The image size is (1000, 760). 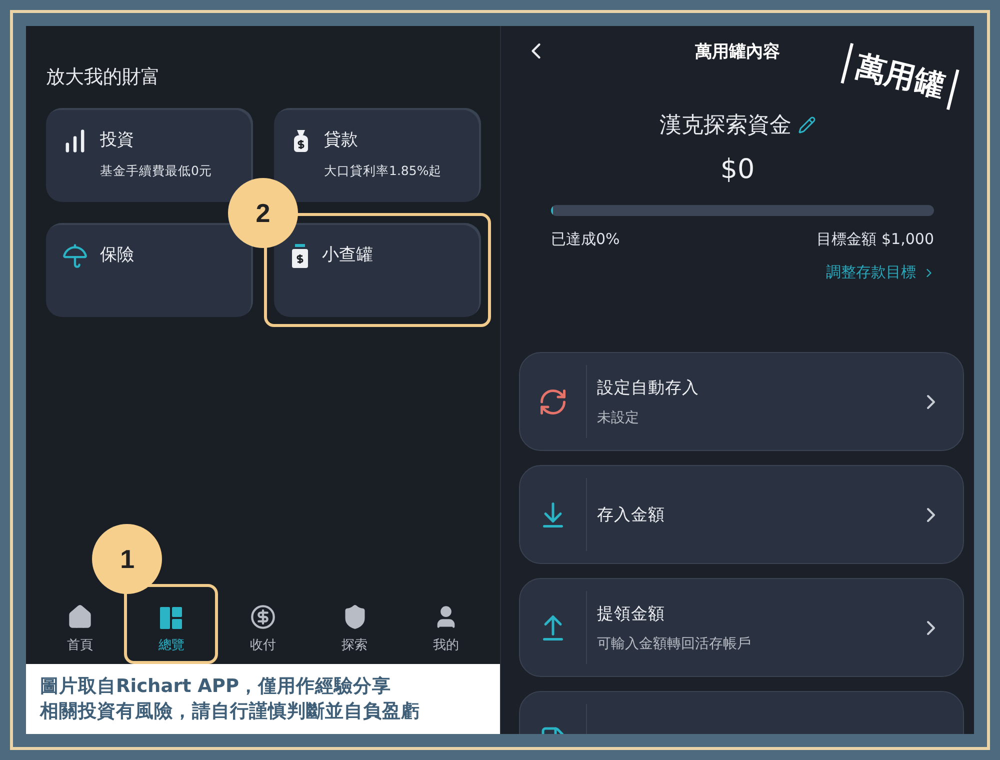 I want to click on action-subtitle: 未設定, so click(x=618, y=417).